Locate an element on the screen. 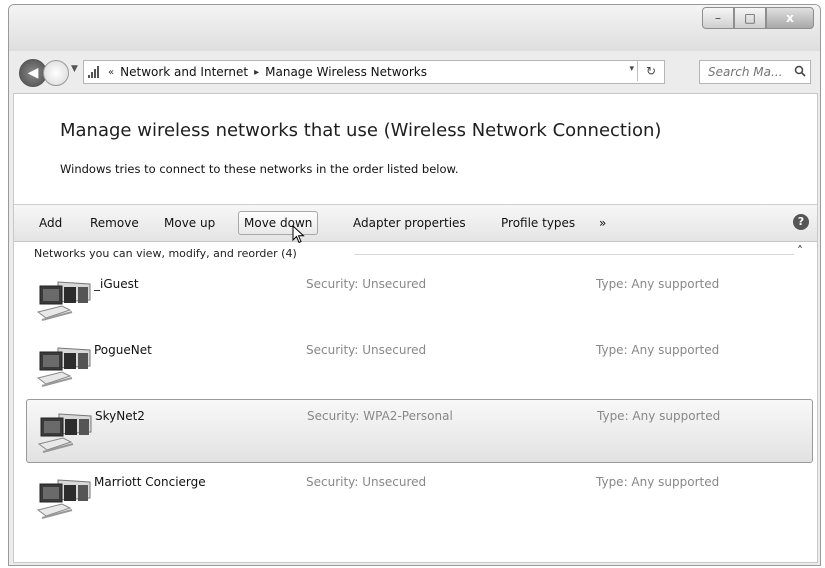 The width and height of the screenshot is (825, 568). network-icon is located at coordinates (95, 72).